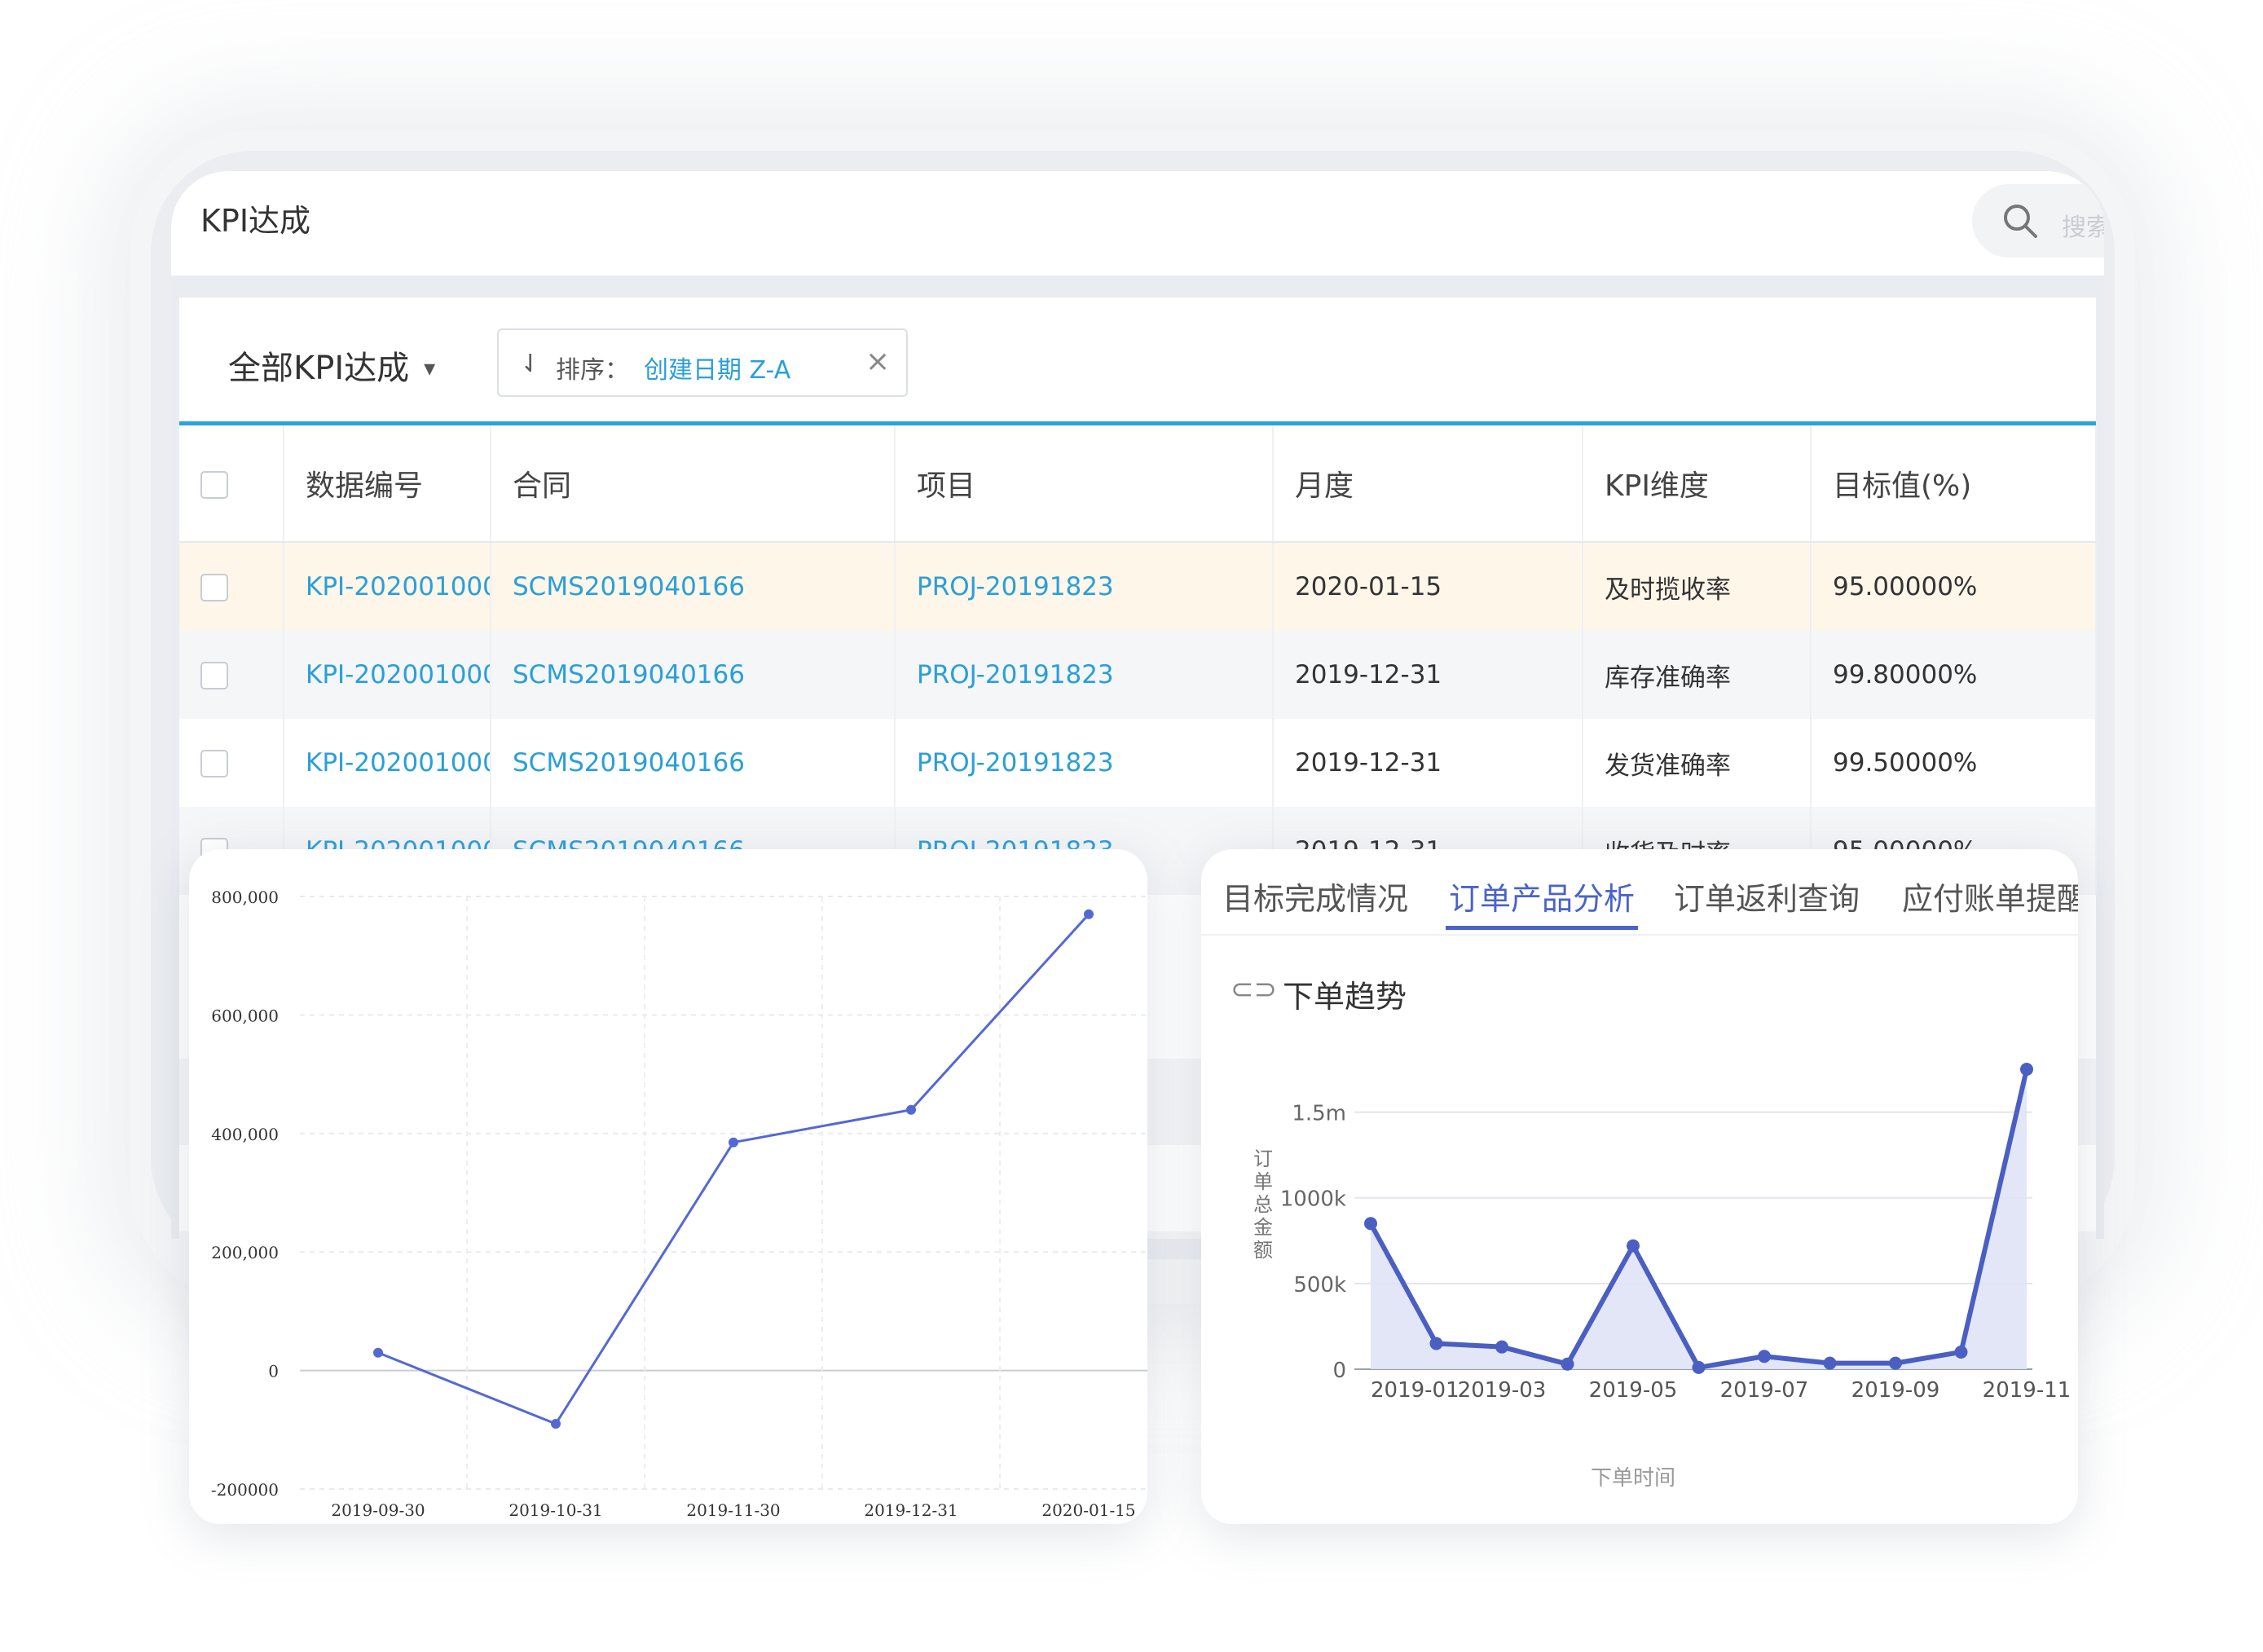 The image size is (2263, 1652). I want to click on view-dropdown-label: 全部KPI达成, so click(319, 369).